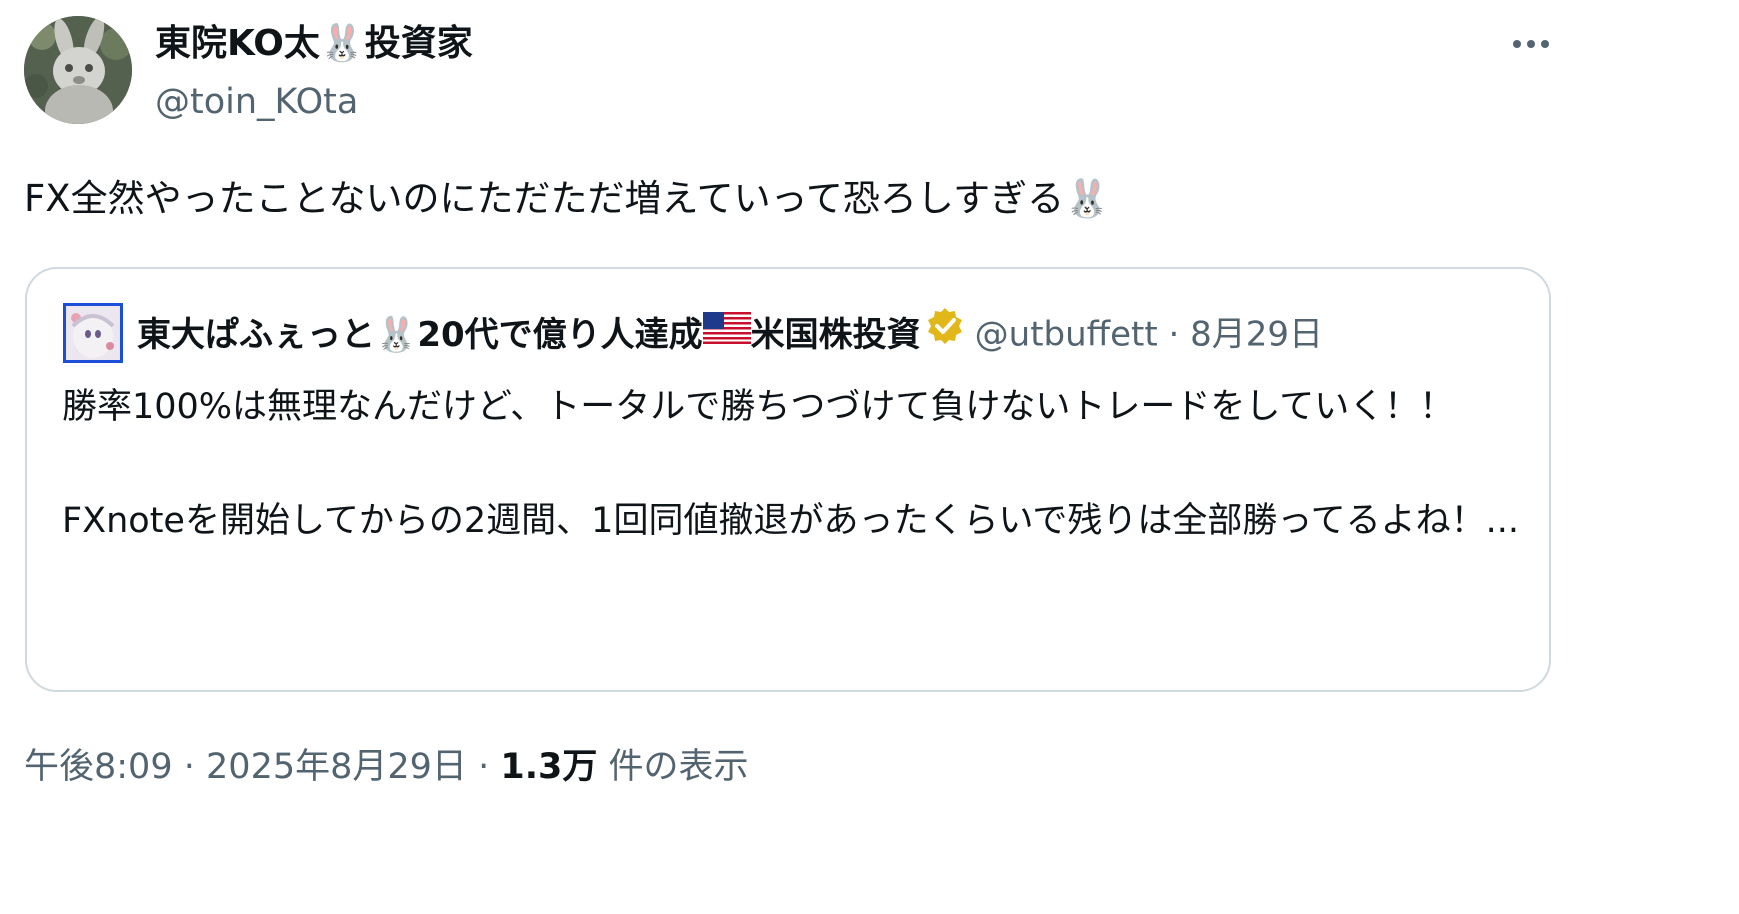 The width and height of the screenshot is (1739, 914). I want to click on tweet-text: FX全然やったことないのにただただ増えていって恐ろしすぎる🐰, so click(567, 199).